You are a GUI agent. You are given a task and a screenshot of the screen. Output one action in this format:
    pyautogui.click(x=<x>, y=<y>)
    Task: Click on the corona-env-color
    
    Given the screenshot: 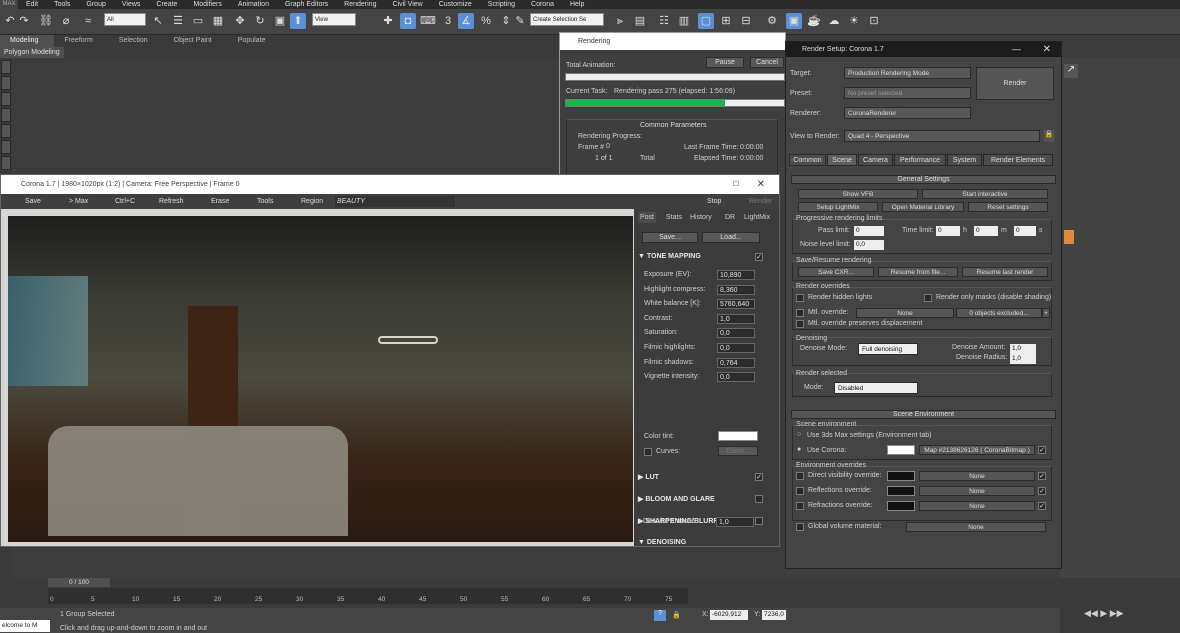 What is the action you would take?
    pyautogui.click(x=901, y=450)
    